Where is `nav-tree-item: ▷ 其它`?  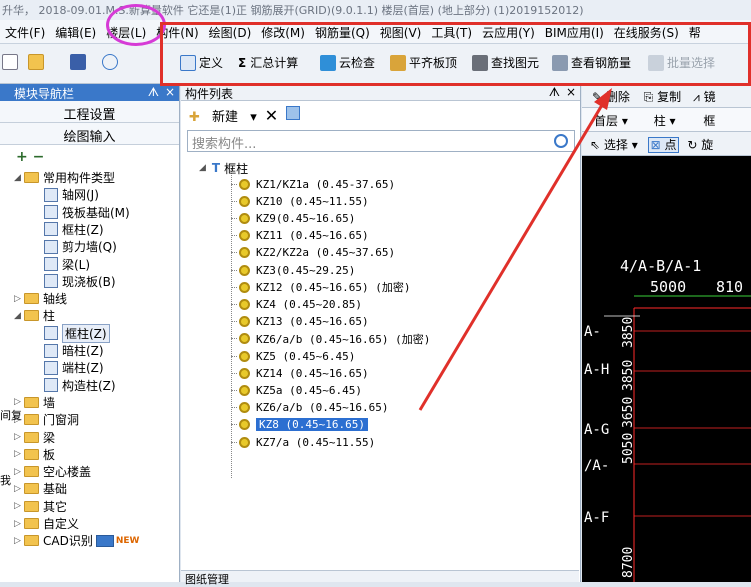
nav-tree-item: ▷ 其它 is located at coordinates (40, 506).